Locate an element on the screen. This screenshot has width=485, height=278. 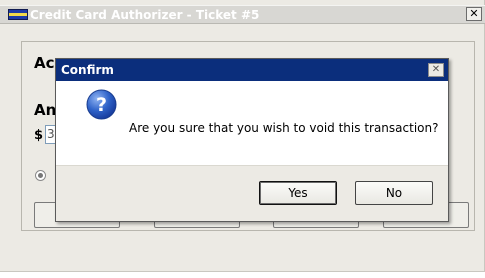
account-label: Ac is located at coordinates (44, 63).